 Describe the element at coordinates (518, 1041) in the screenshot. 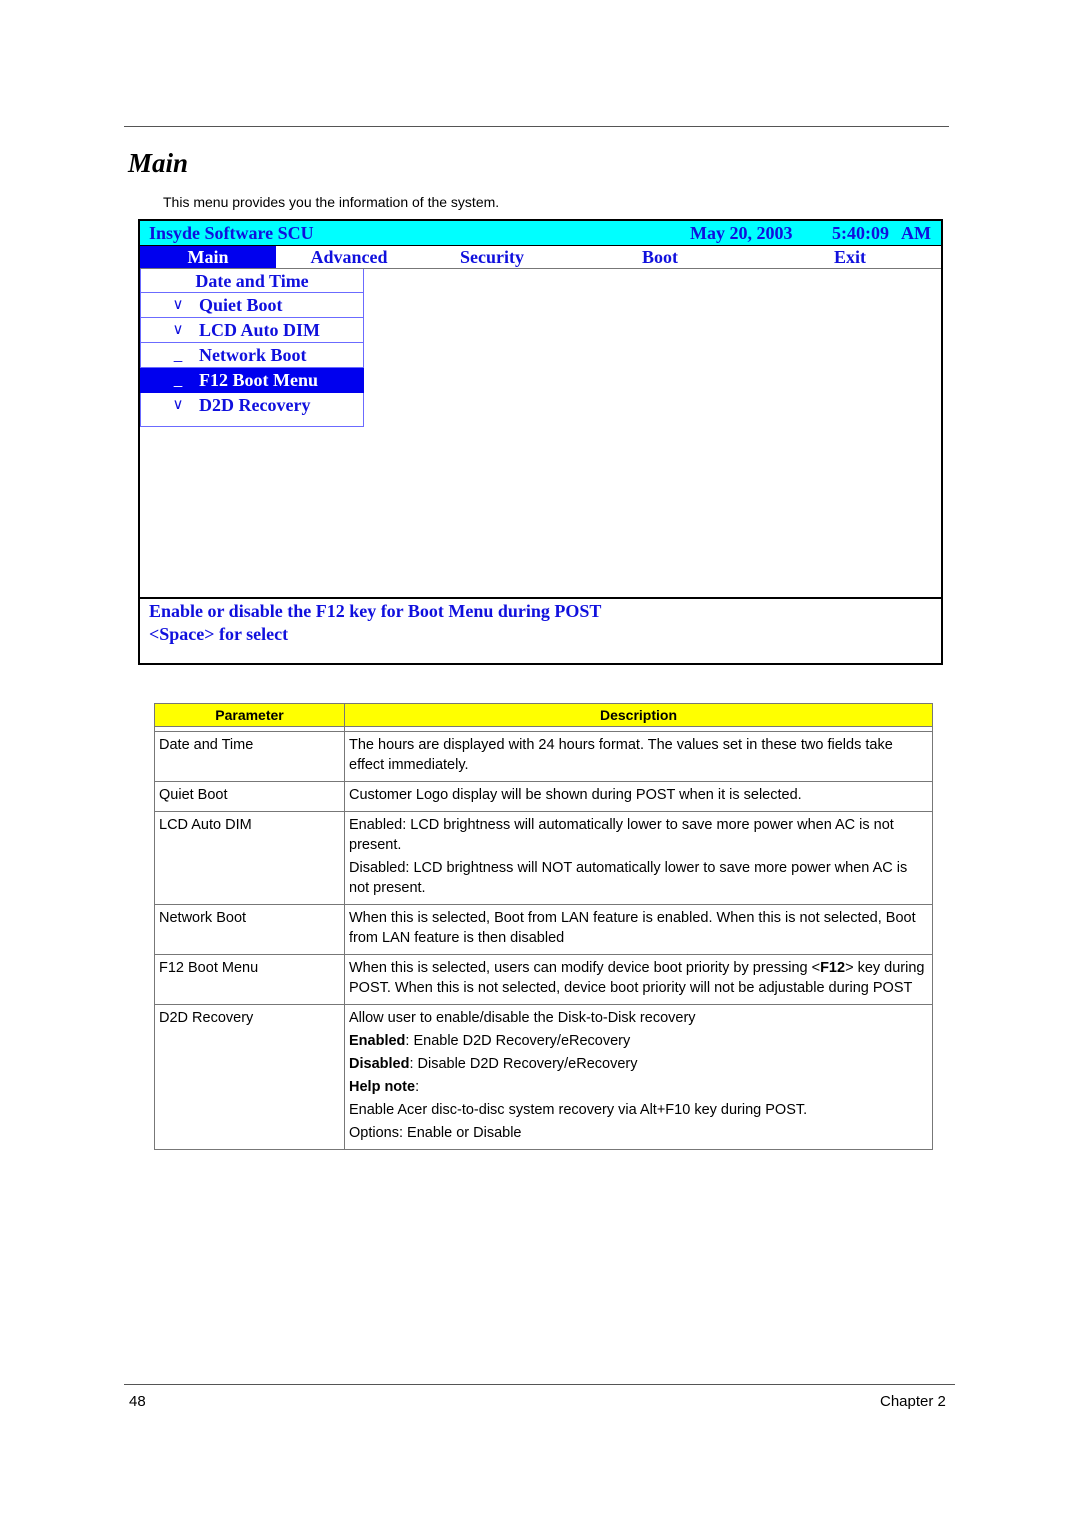

I see `description-text: : Enable D2D Recovery/eRecovery` at that location.